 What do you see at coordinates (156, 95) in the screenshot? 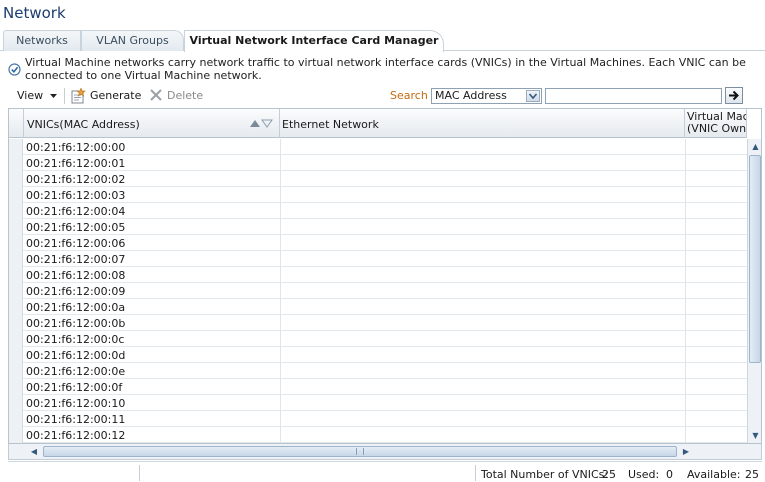
I see `delete-icon` at bounding box center [156, 95].